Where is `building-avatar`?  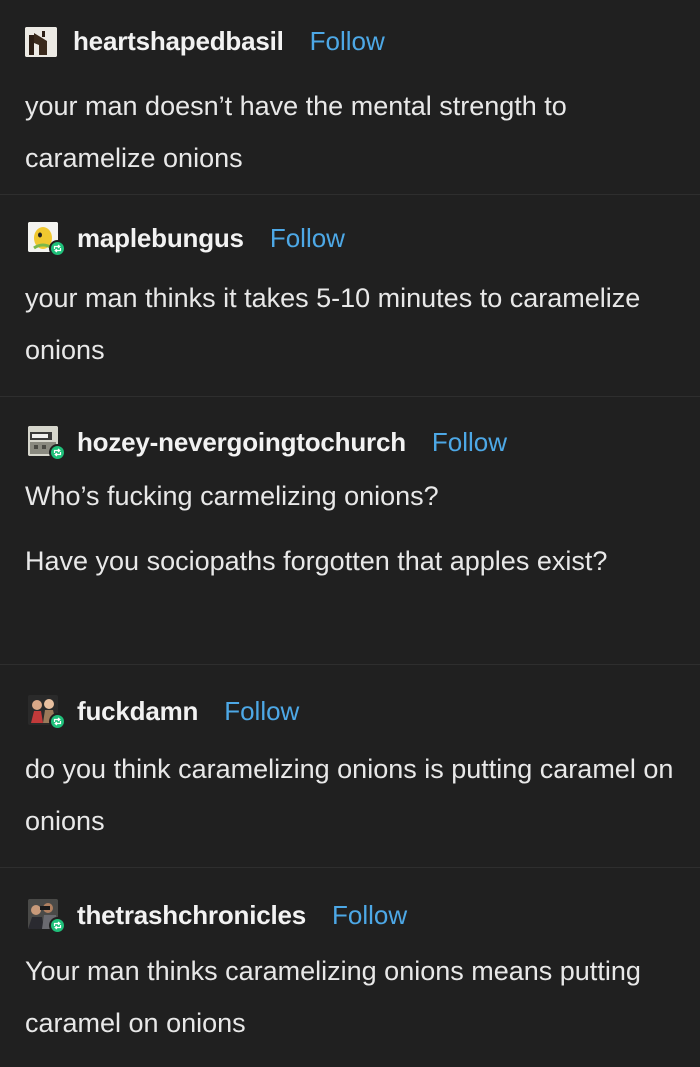 building-avatar is located at coordinates (47, 442).